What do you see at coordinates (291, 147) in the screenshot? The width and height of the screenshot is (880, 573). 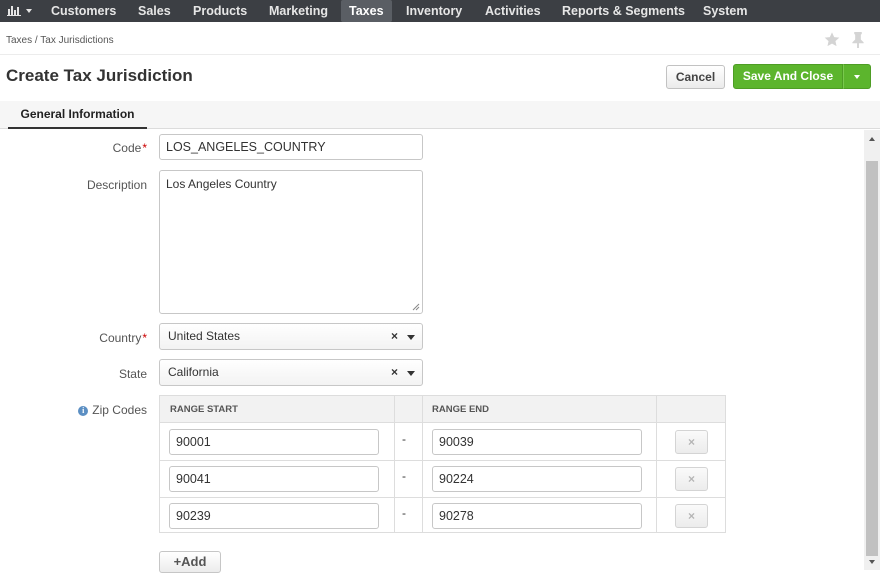 I see `code-input` at bounding box center [291, 147].